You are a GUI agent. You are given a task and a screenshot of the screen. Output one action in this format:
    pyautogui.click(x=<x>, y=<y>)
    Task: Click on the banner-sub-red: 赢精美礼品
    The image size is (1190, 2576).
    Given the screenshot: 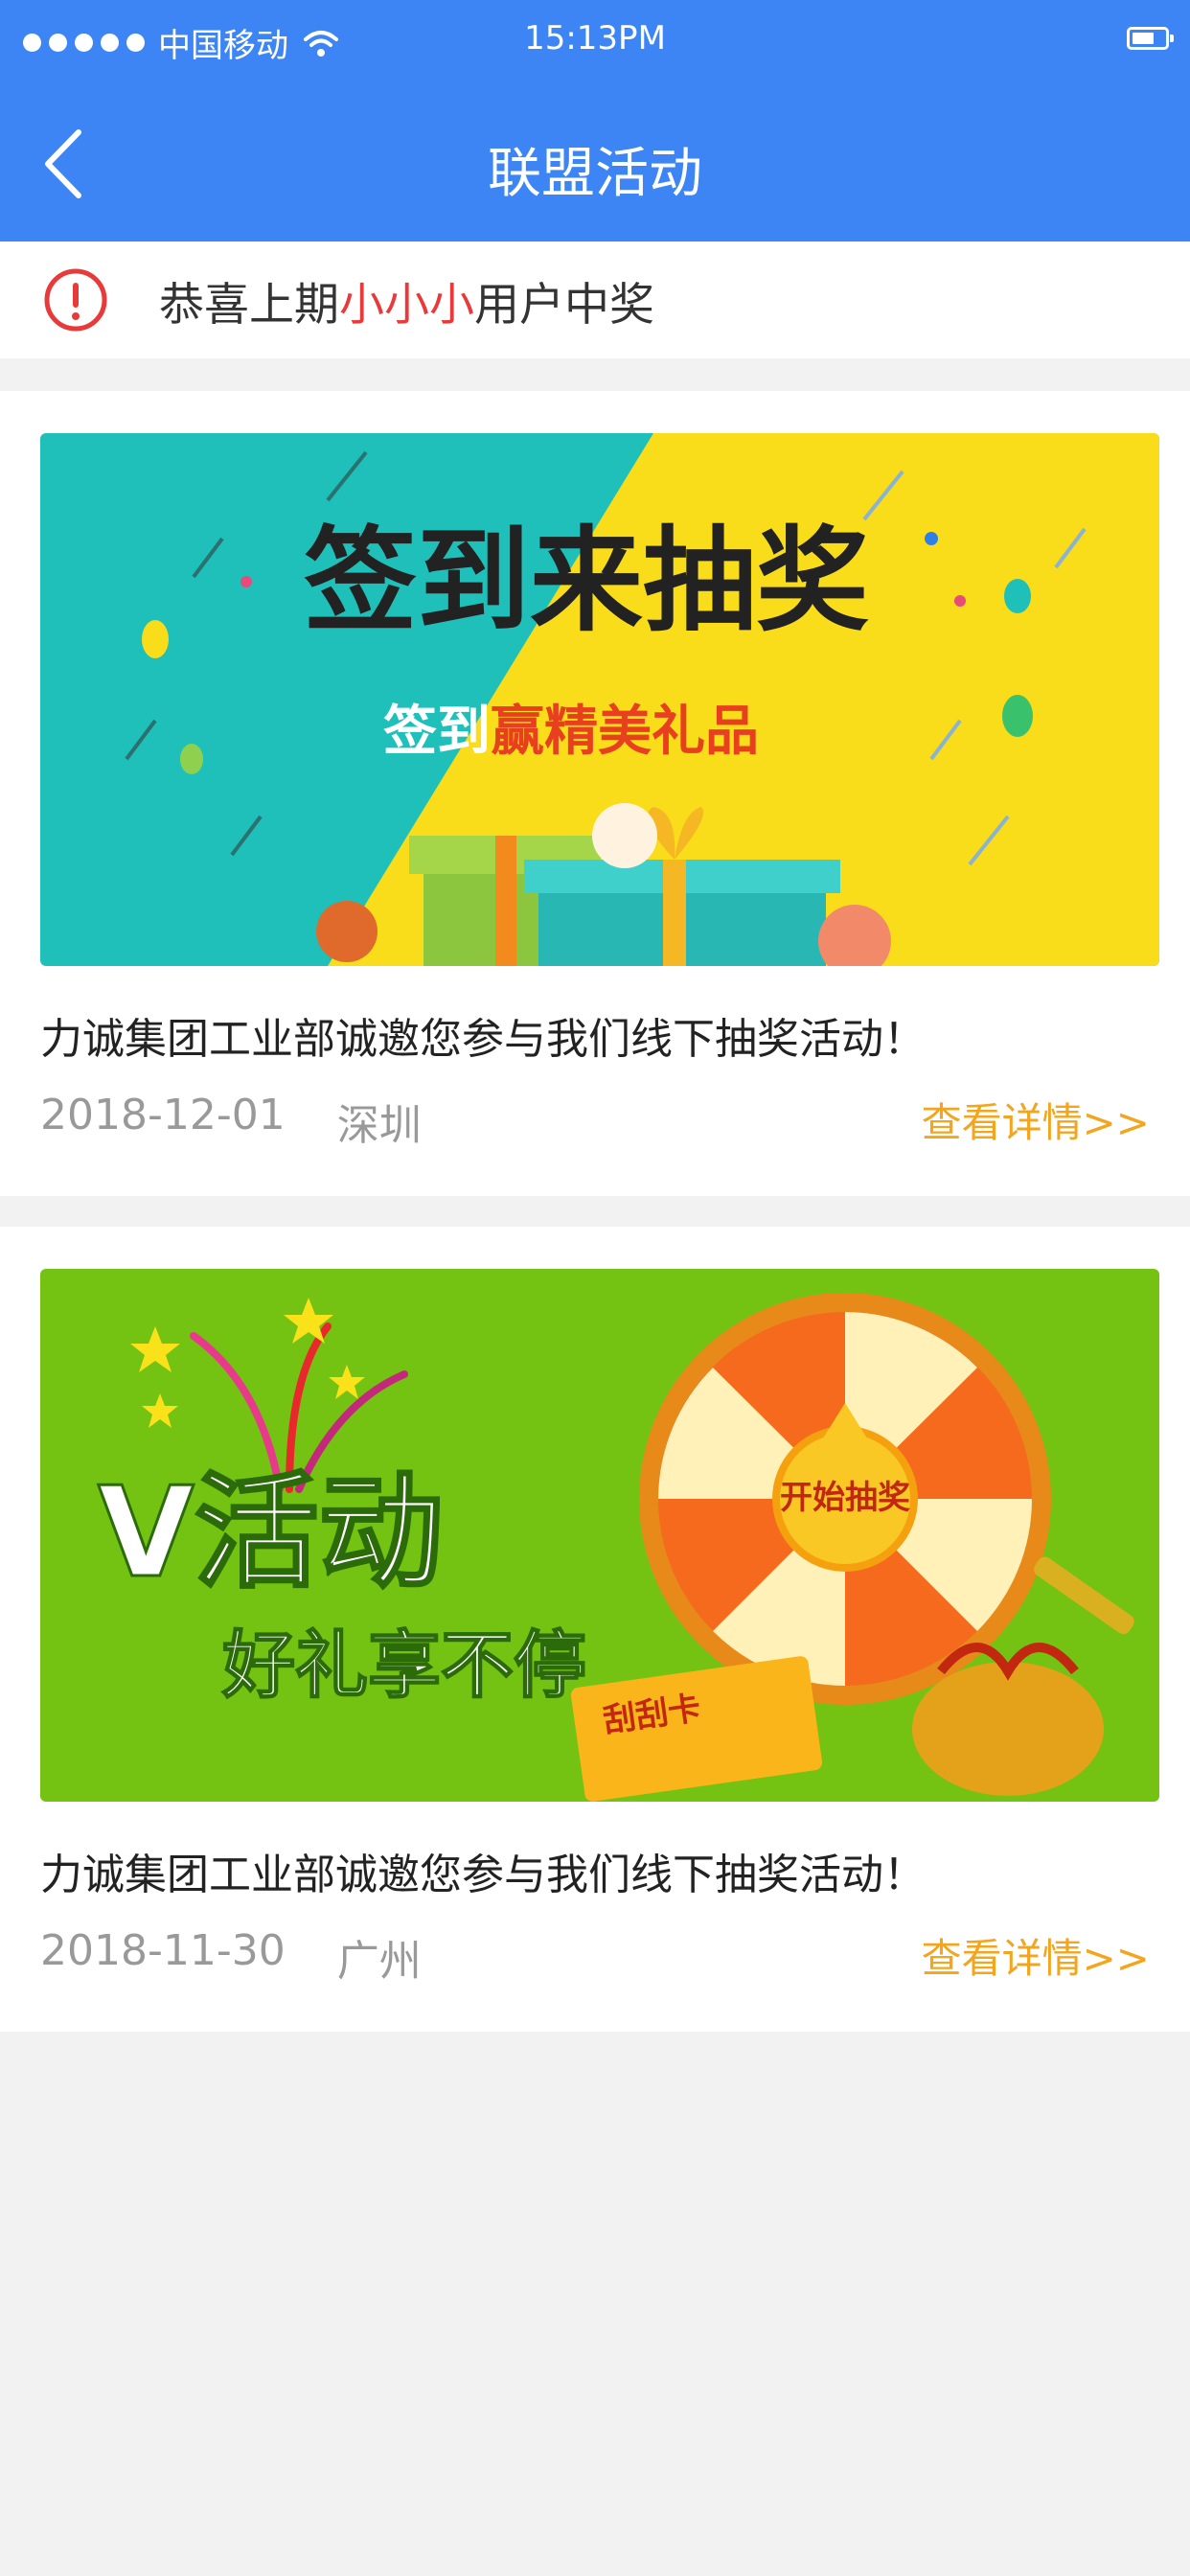 What is the action you would take?
    pyautogui.click(x=625, y=732)
    